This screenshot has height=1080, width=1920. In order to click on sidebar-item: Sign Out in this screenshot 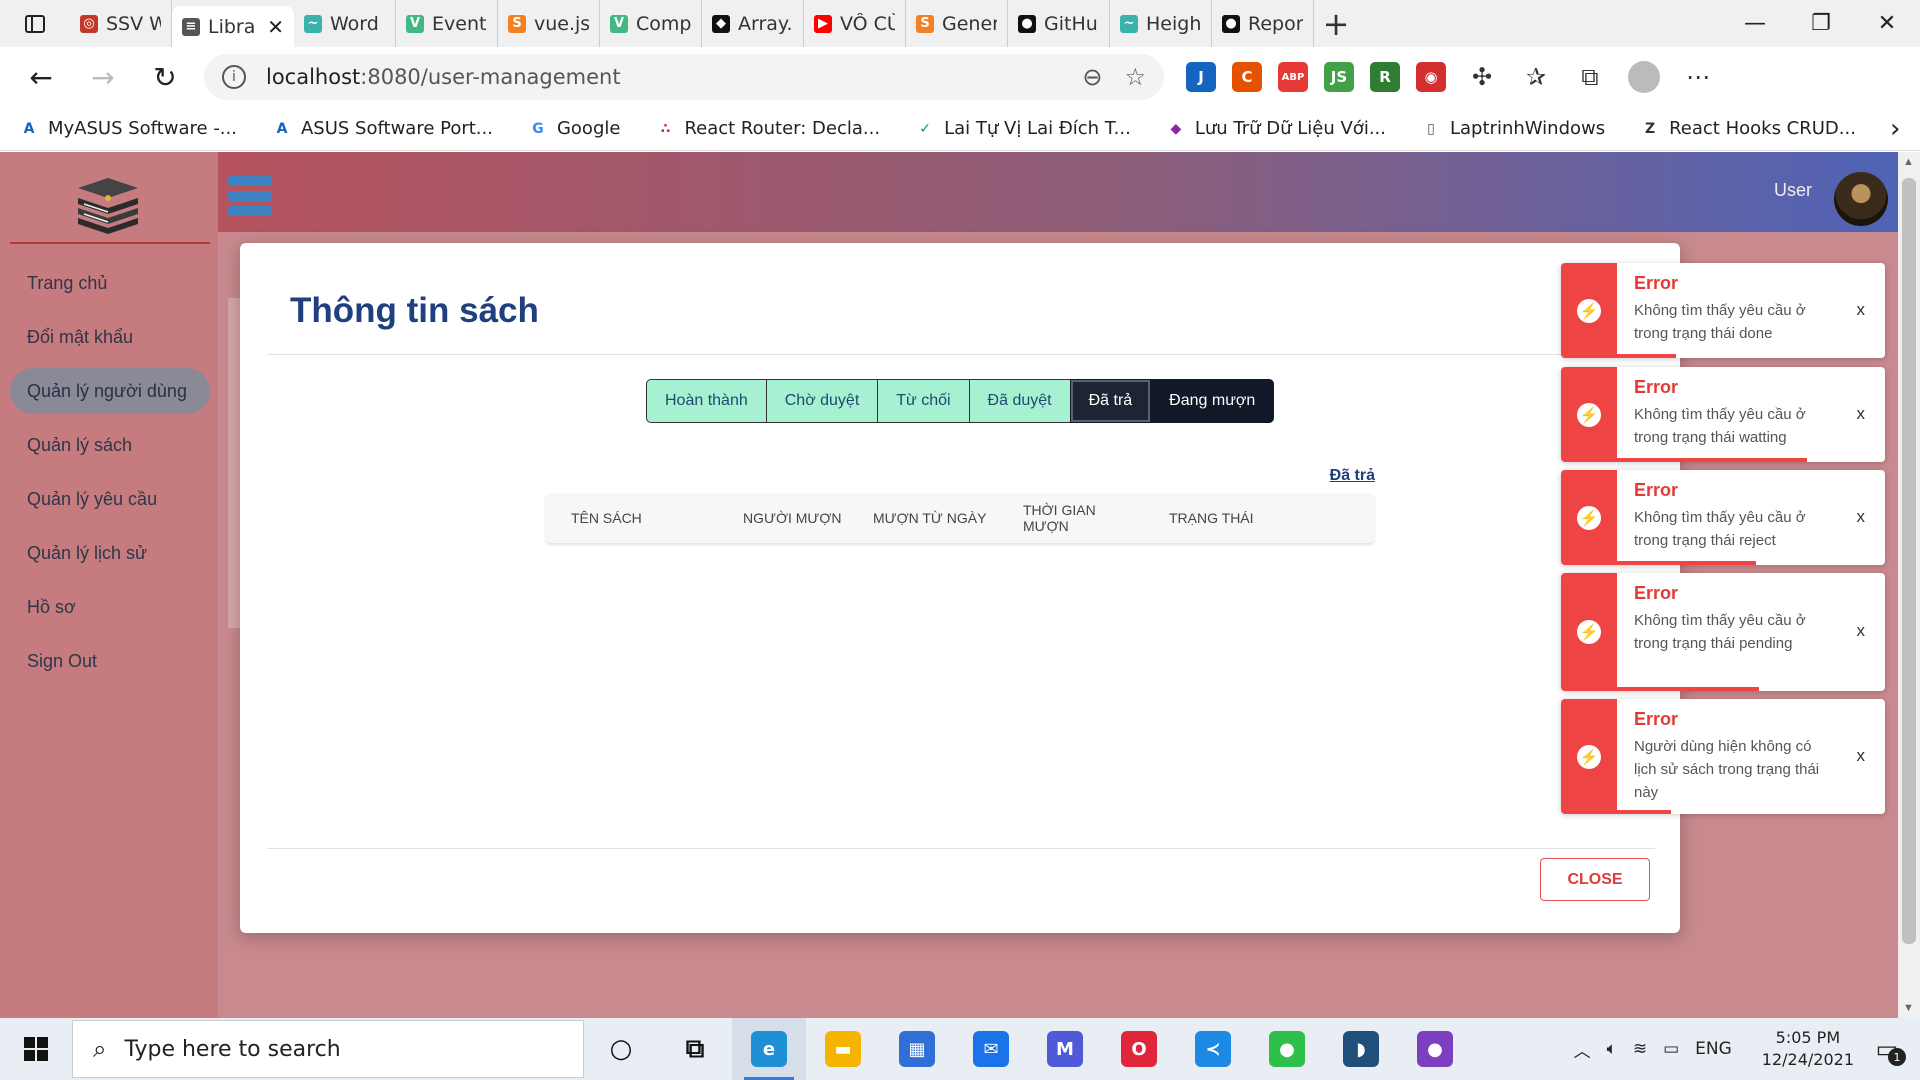, I will do `click(110, 661)`.